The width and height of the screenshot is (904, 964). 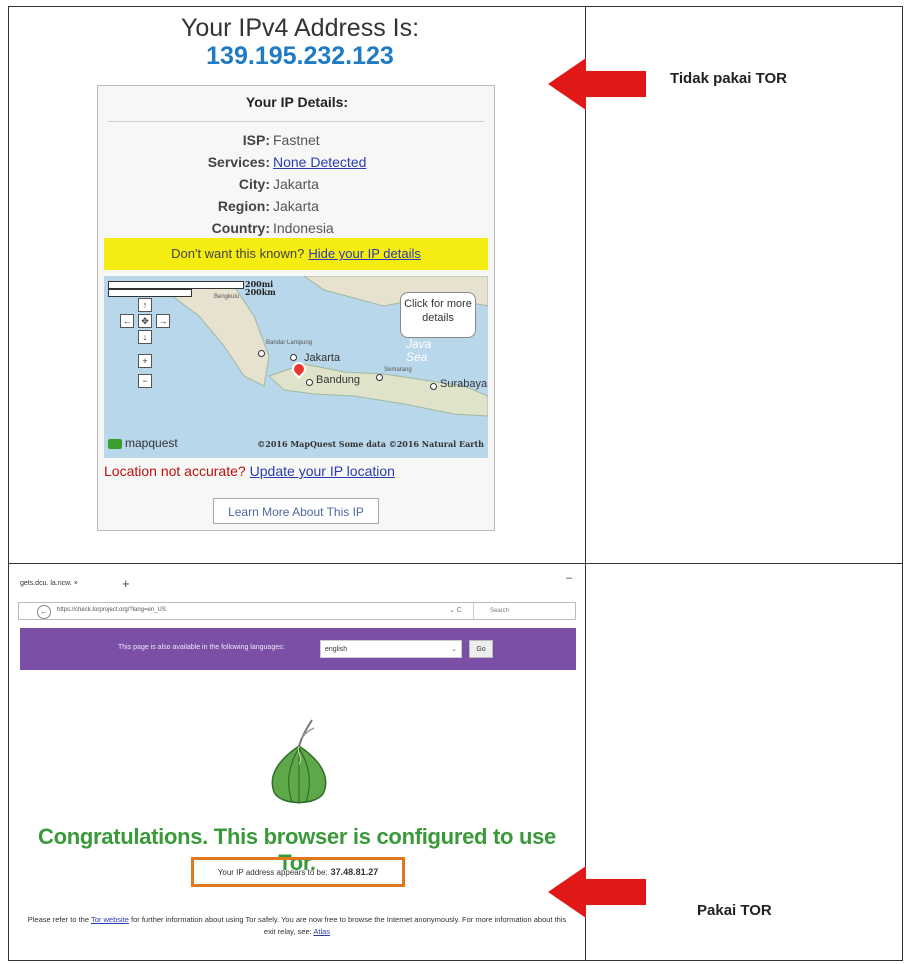 I want to click on isp-value: Fastnet, so click(x=296, y=140).